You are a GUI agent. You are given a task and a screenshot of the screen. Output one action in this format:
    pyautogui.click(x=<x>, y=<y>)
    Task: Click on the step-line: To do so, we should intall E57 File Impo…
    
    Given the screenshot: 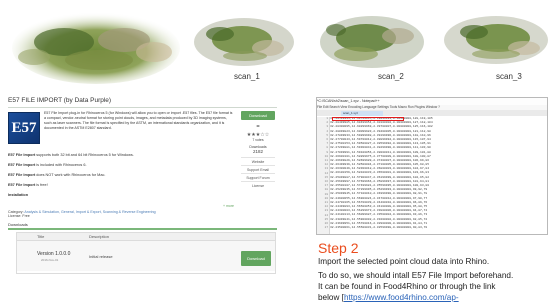 What is the action you would take?
    pyautogui.click(x=416, y=275)
    